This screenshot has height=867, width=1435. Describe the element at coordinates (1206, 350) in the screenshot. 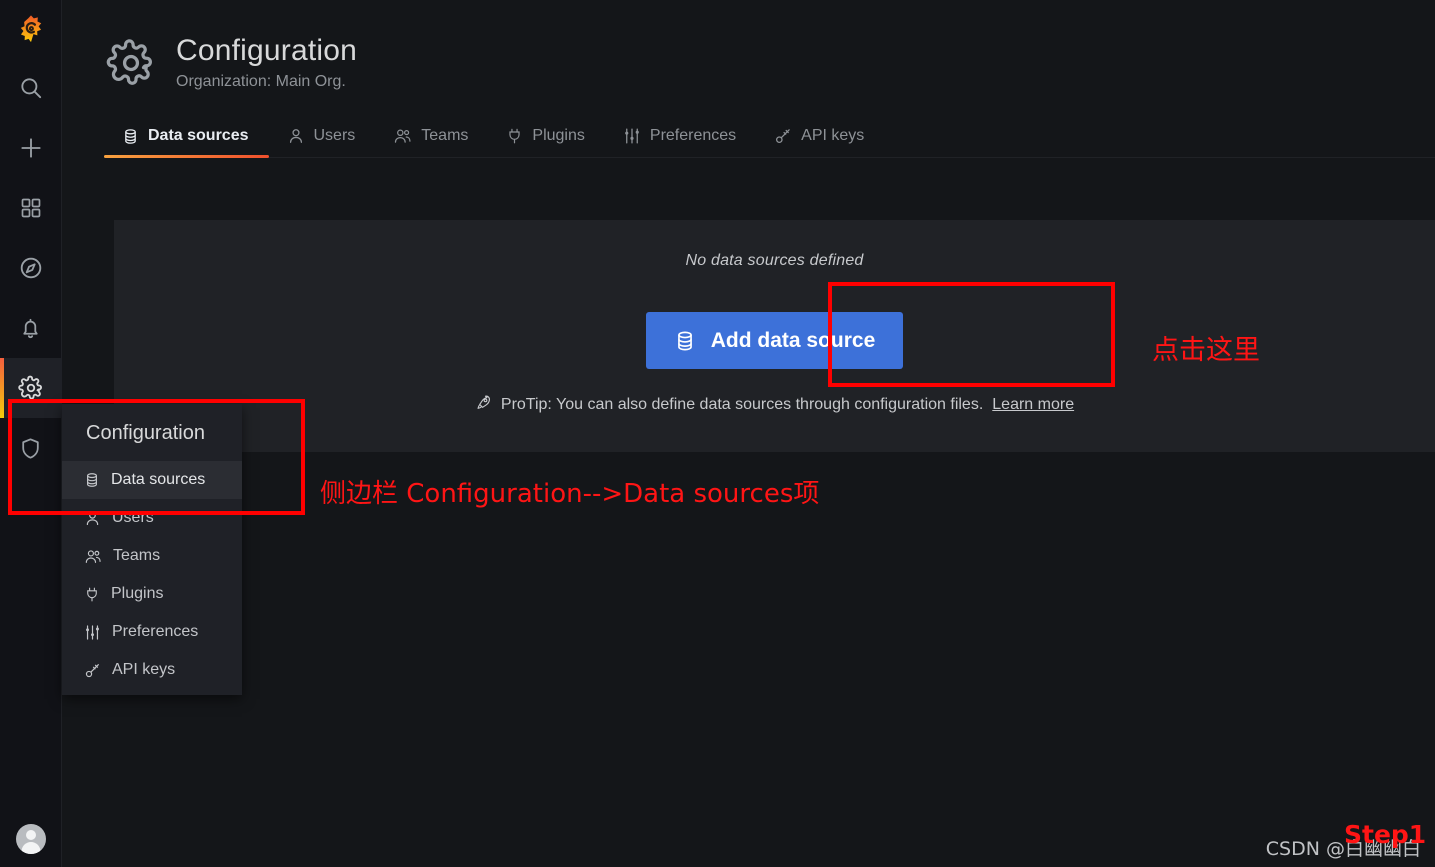

I see `annotation-click-here: 点击这里` at that location.